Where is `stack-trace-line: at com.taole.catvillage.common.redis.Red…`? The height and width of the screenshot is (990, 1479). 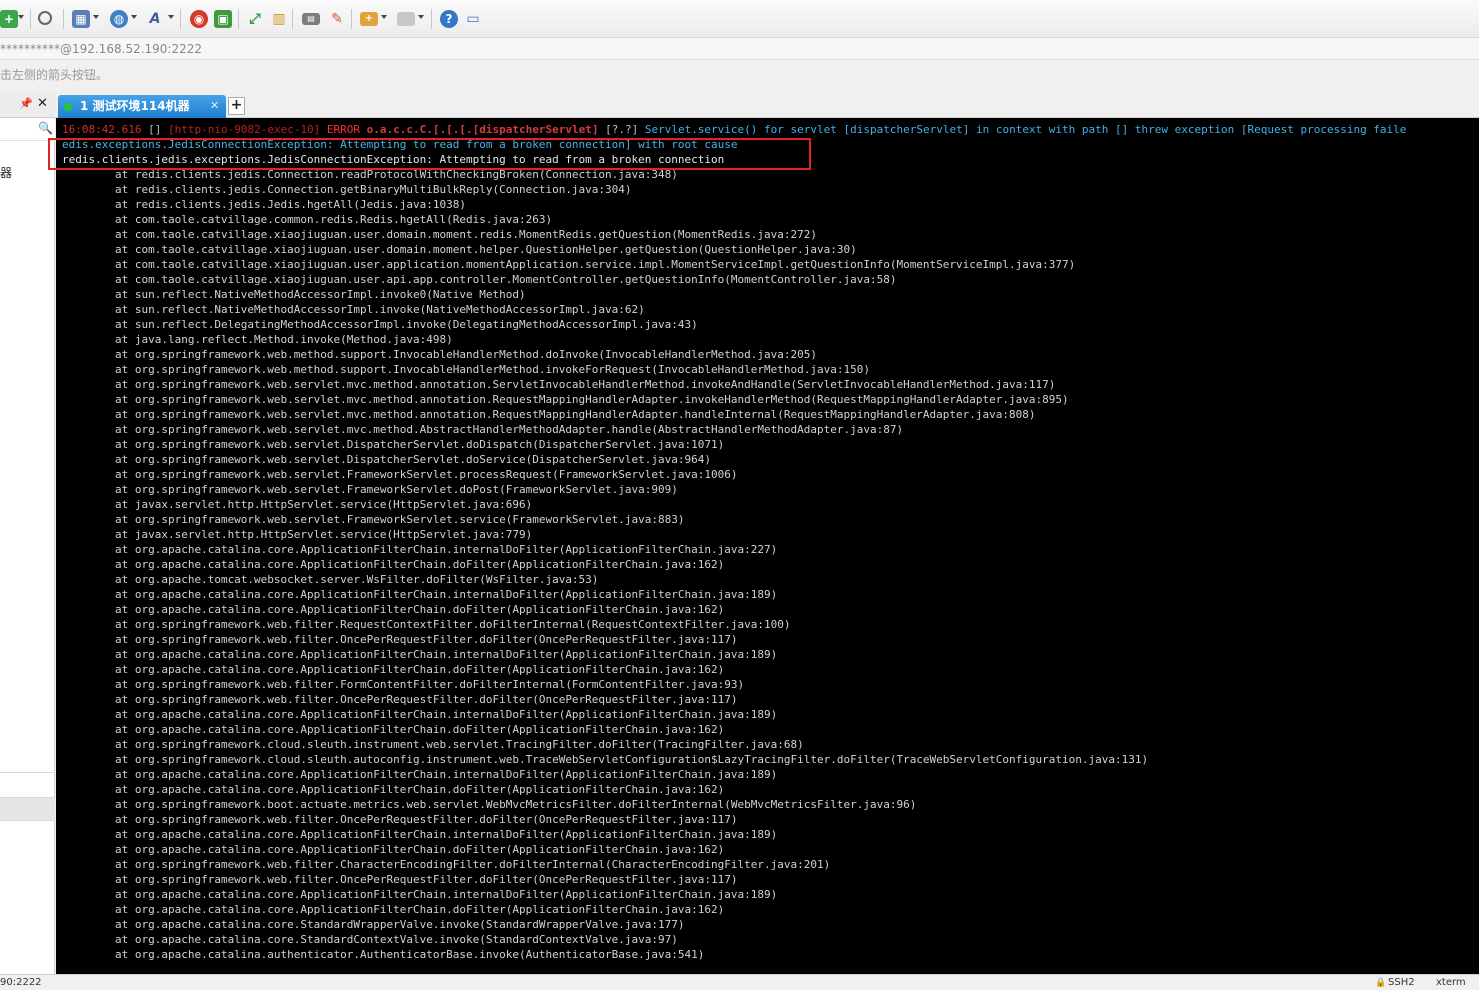
stack-trace-line: at com.taole.catvillage.common.redis.Red… is located at coordinates (307, 219).